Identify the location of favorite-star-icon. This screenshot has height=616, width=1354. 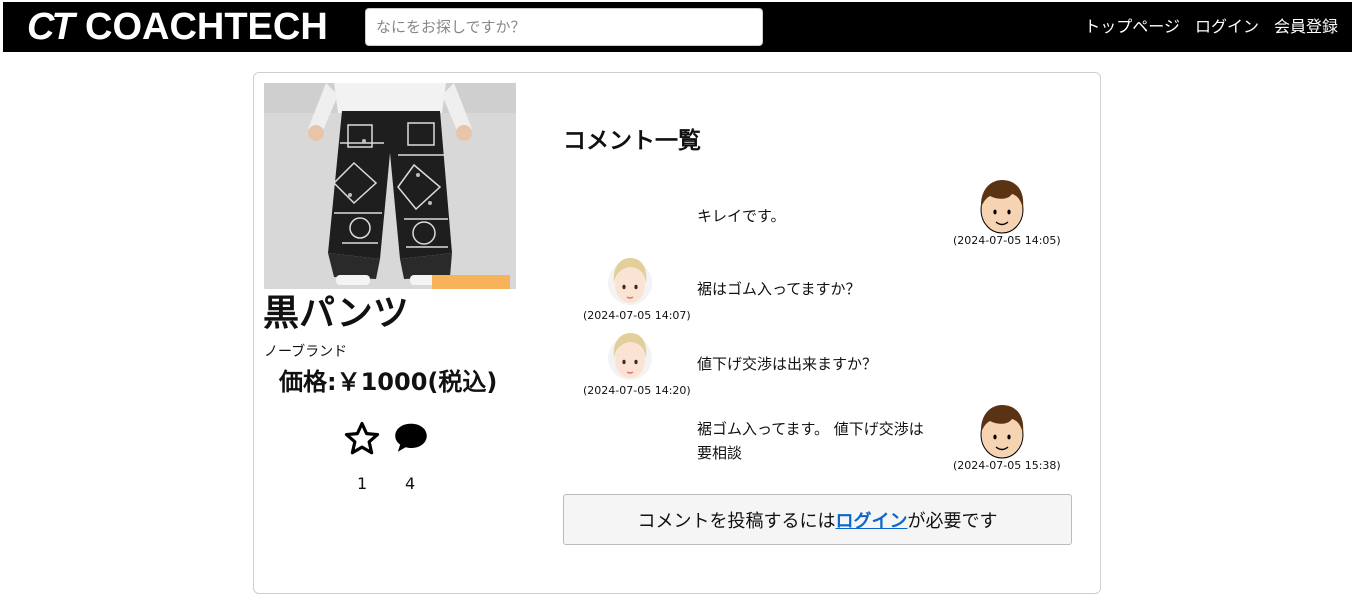
(362, 439).